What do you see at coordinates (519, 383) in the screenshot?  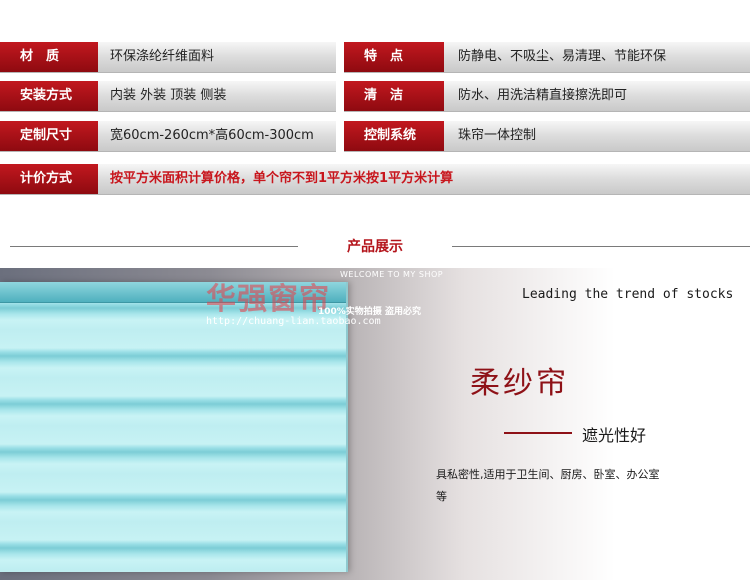 I see `product-name: 柔纱帘` at bounding box center [519, 383].